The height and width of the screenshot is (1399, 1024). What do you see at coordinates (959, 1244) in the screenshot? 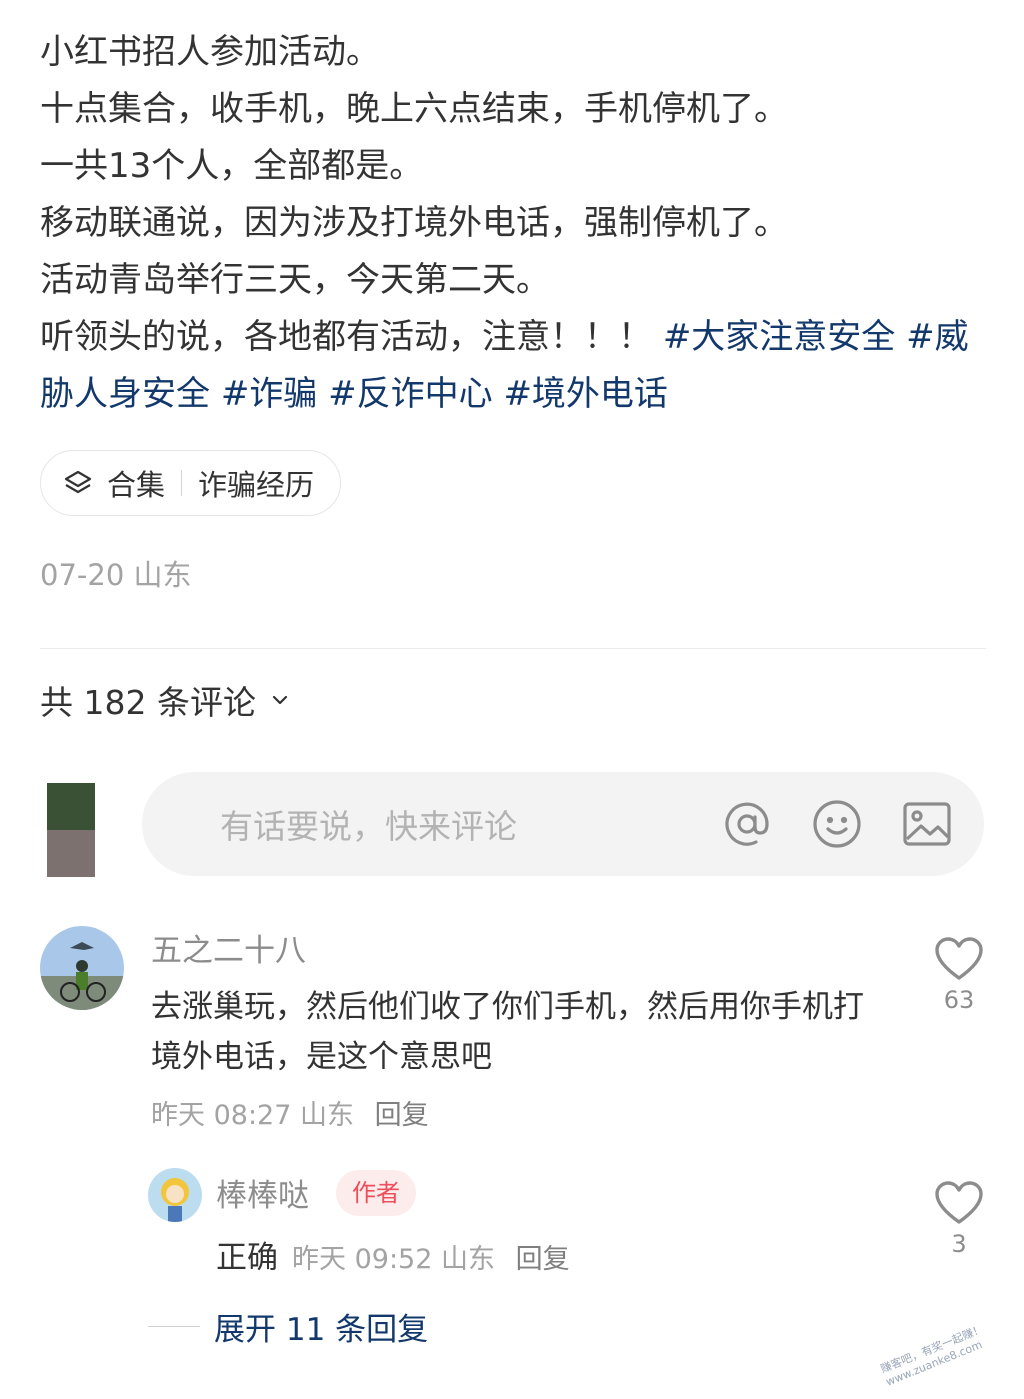
I see `like-count: 3` at bounding box center [959, 1244].